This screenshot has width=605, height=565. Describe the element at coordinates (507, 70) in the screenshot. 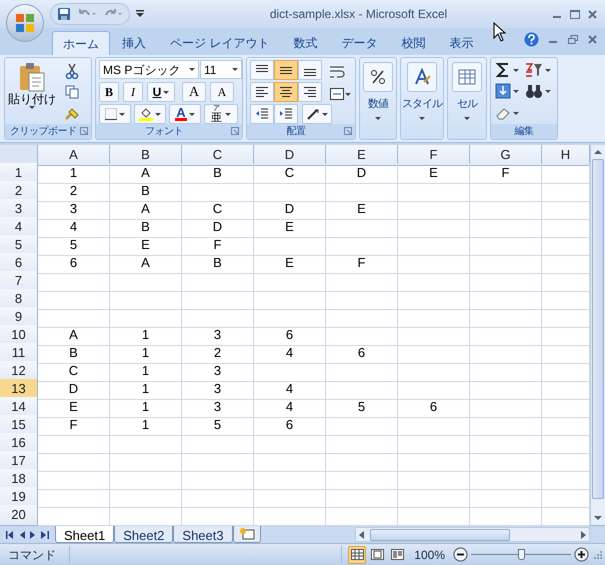

I see `autosum-button` at that location.